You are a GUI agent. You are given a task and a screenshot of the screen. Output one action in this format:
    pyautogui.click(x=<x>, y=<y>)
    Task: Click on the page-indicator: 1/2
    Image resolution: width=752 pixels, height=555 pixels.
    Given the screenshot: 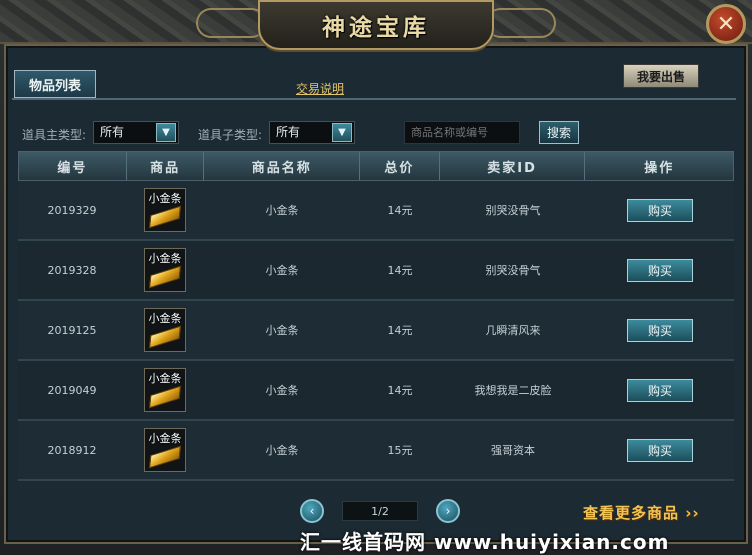 What is the action you would take?
    pyautogui.click(x=380, y=511)
    